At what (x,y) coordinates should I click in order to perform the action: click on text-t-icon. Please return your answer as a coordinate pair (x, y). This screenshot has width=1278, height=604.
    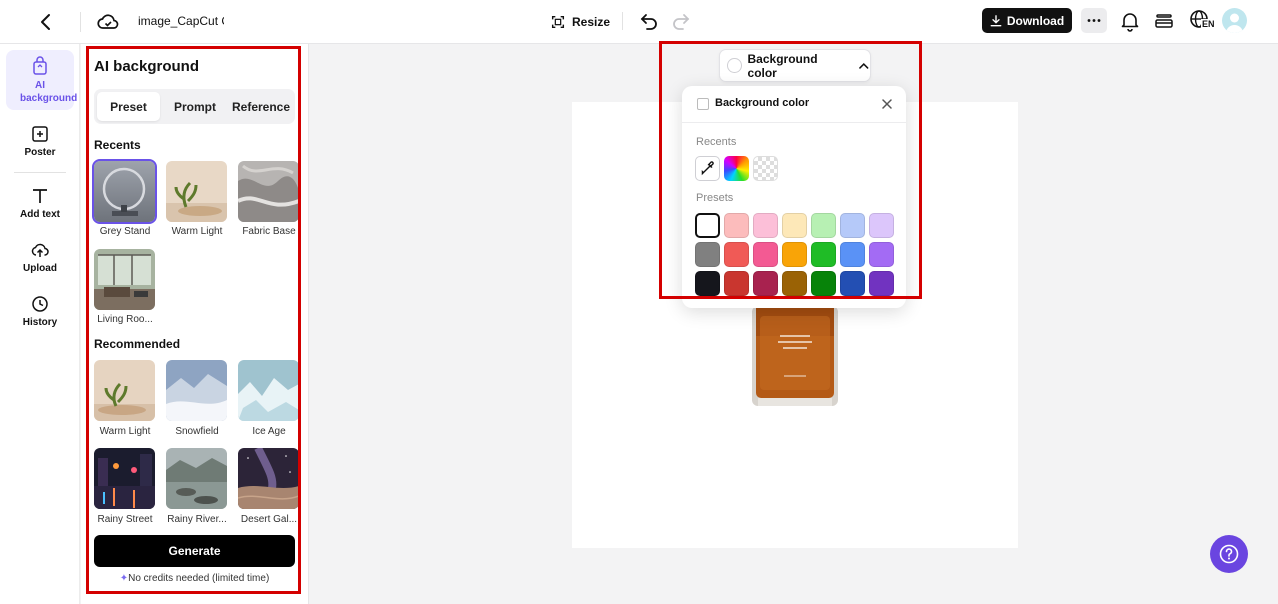
    Looking at the image, I should click on (40, 196).